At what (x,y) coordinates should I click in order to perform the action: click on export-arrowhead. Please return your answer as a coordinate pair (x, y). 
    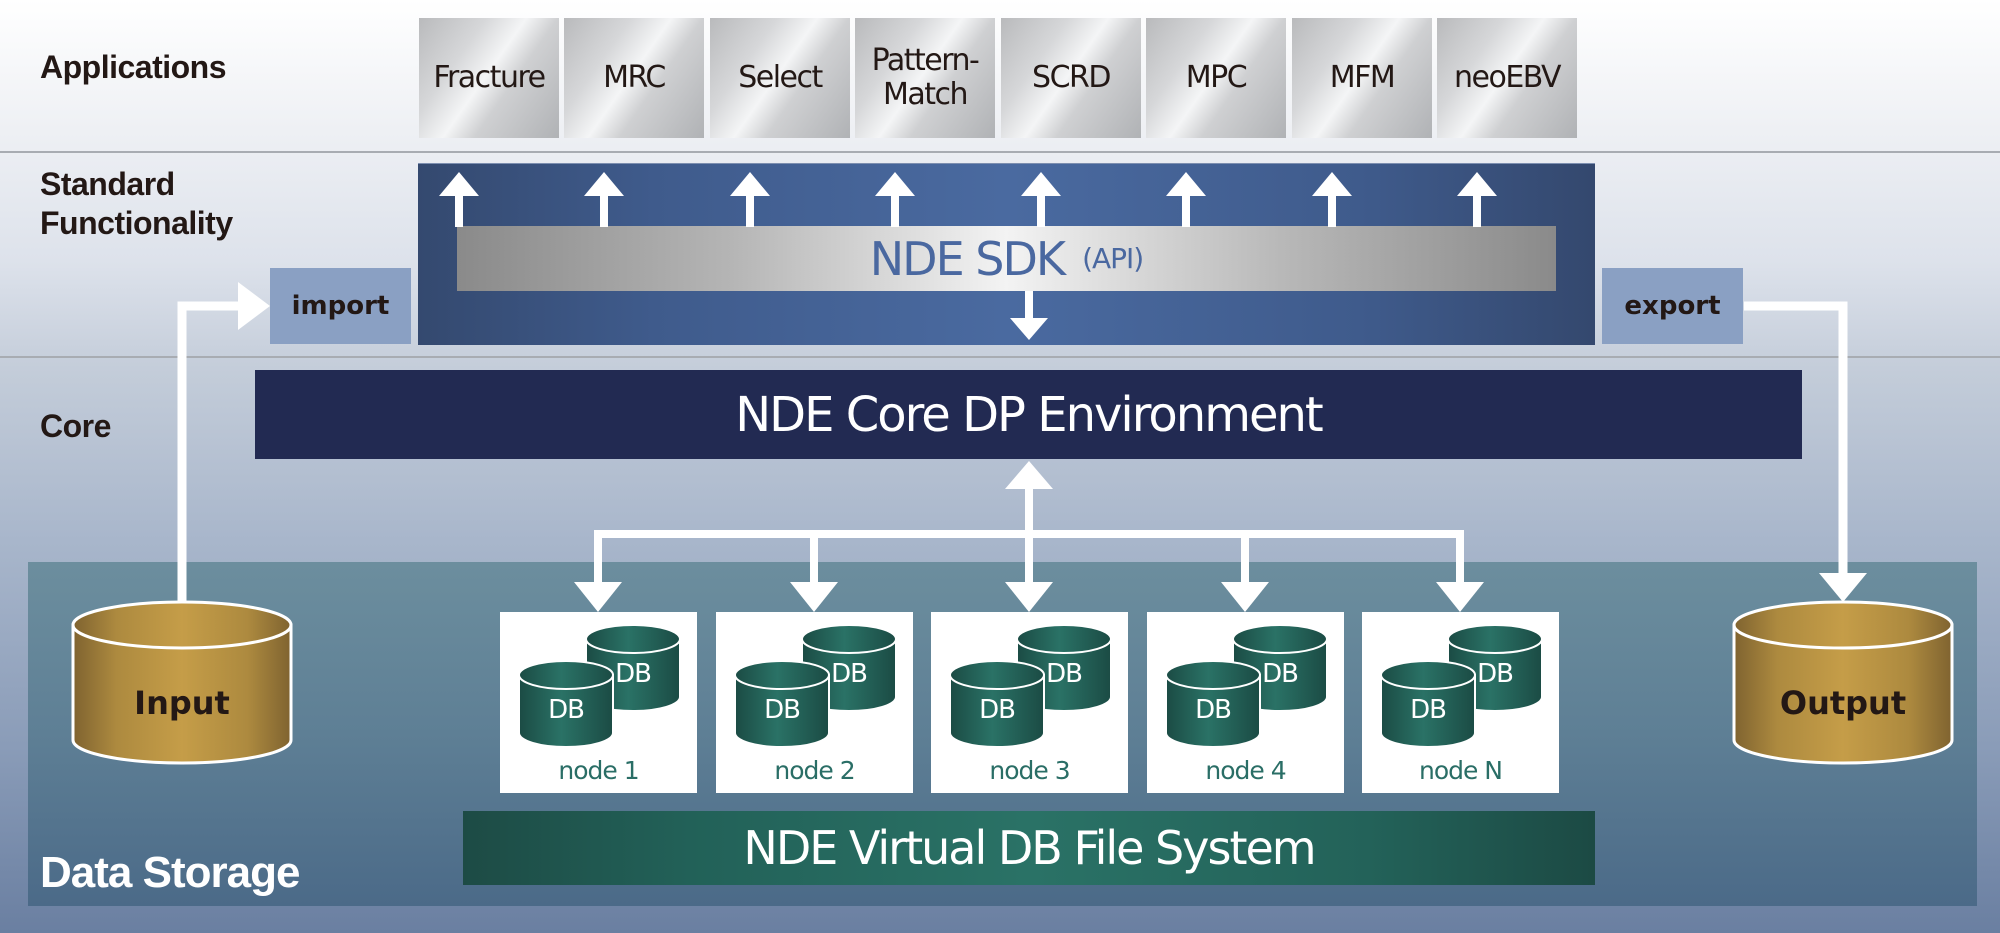
    Looking at the image, I should click on (1843, 587).